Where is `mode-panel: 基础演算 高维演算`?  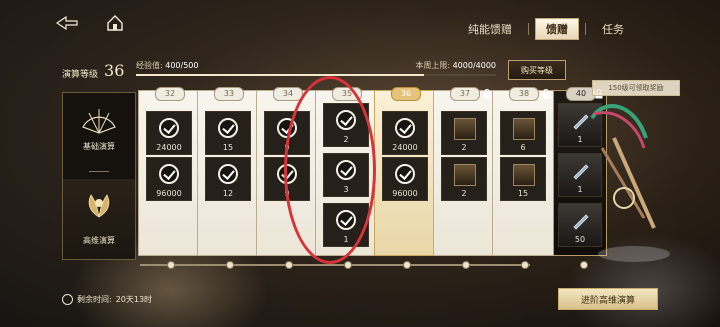 mode-panel: 基础演算 高维演算 is located at coordinates (99, 176).